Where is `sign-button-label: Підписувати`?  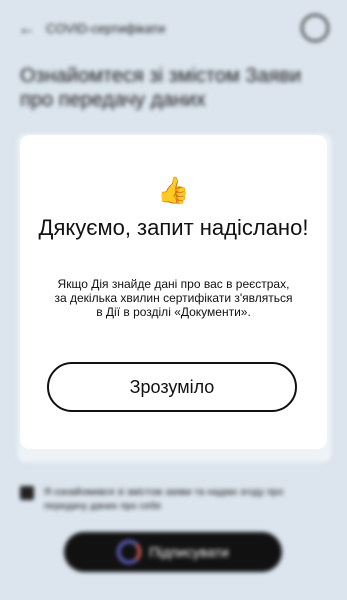
sign-button-label: Підписувати is located at coordinates (189, 552).